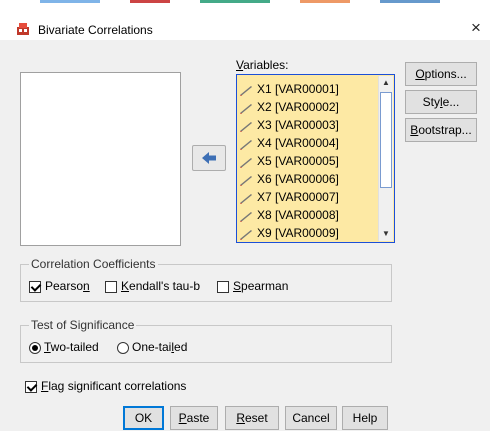 The height and width of the screenshot is (431, 490). Describe the element at coordinates (143, 418) in the screenshot. I see `ok-button: OK` at that location.